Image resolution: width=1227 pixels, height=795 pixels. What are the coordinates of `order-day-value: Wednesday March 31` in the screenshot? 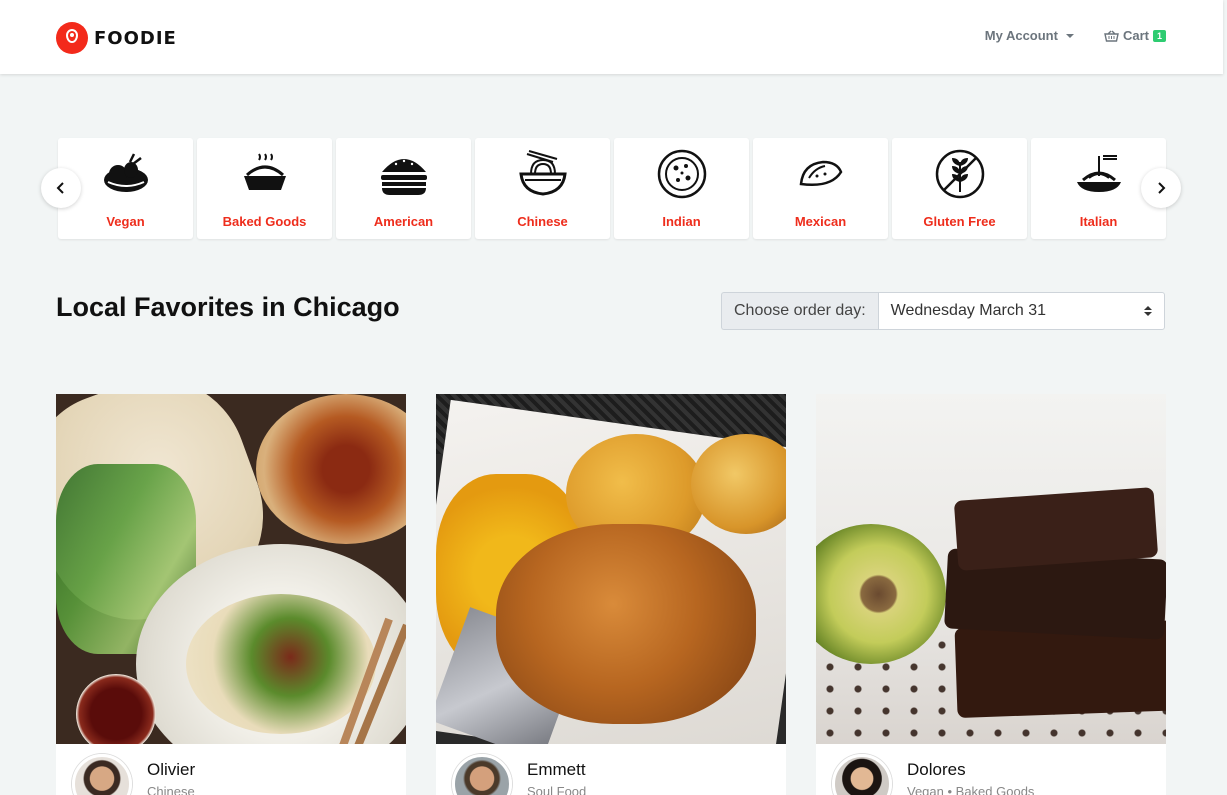 It's located at (968, 310).